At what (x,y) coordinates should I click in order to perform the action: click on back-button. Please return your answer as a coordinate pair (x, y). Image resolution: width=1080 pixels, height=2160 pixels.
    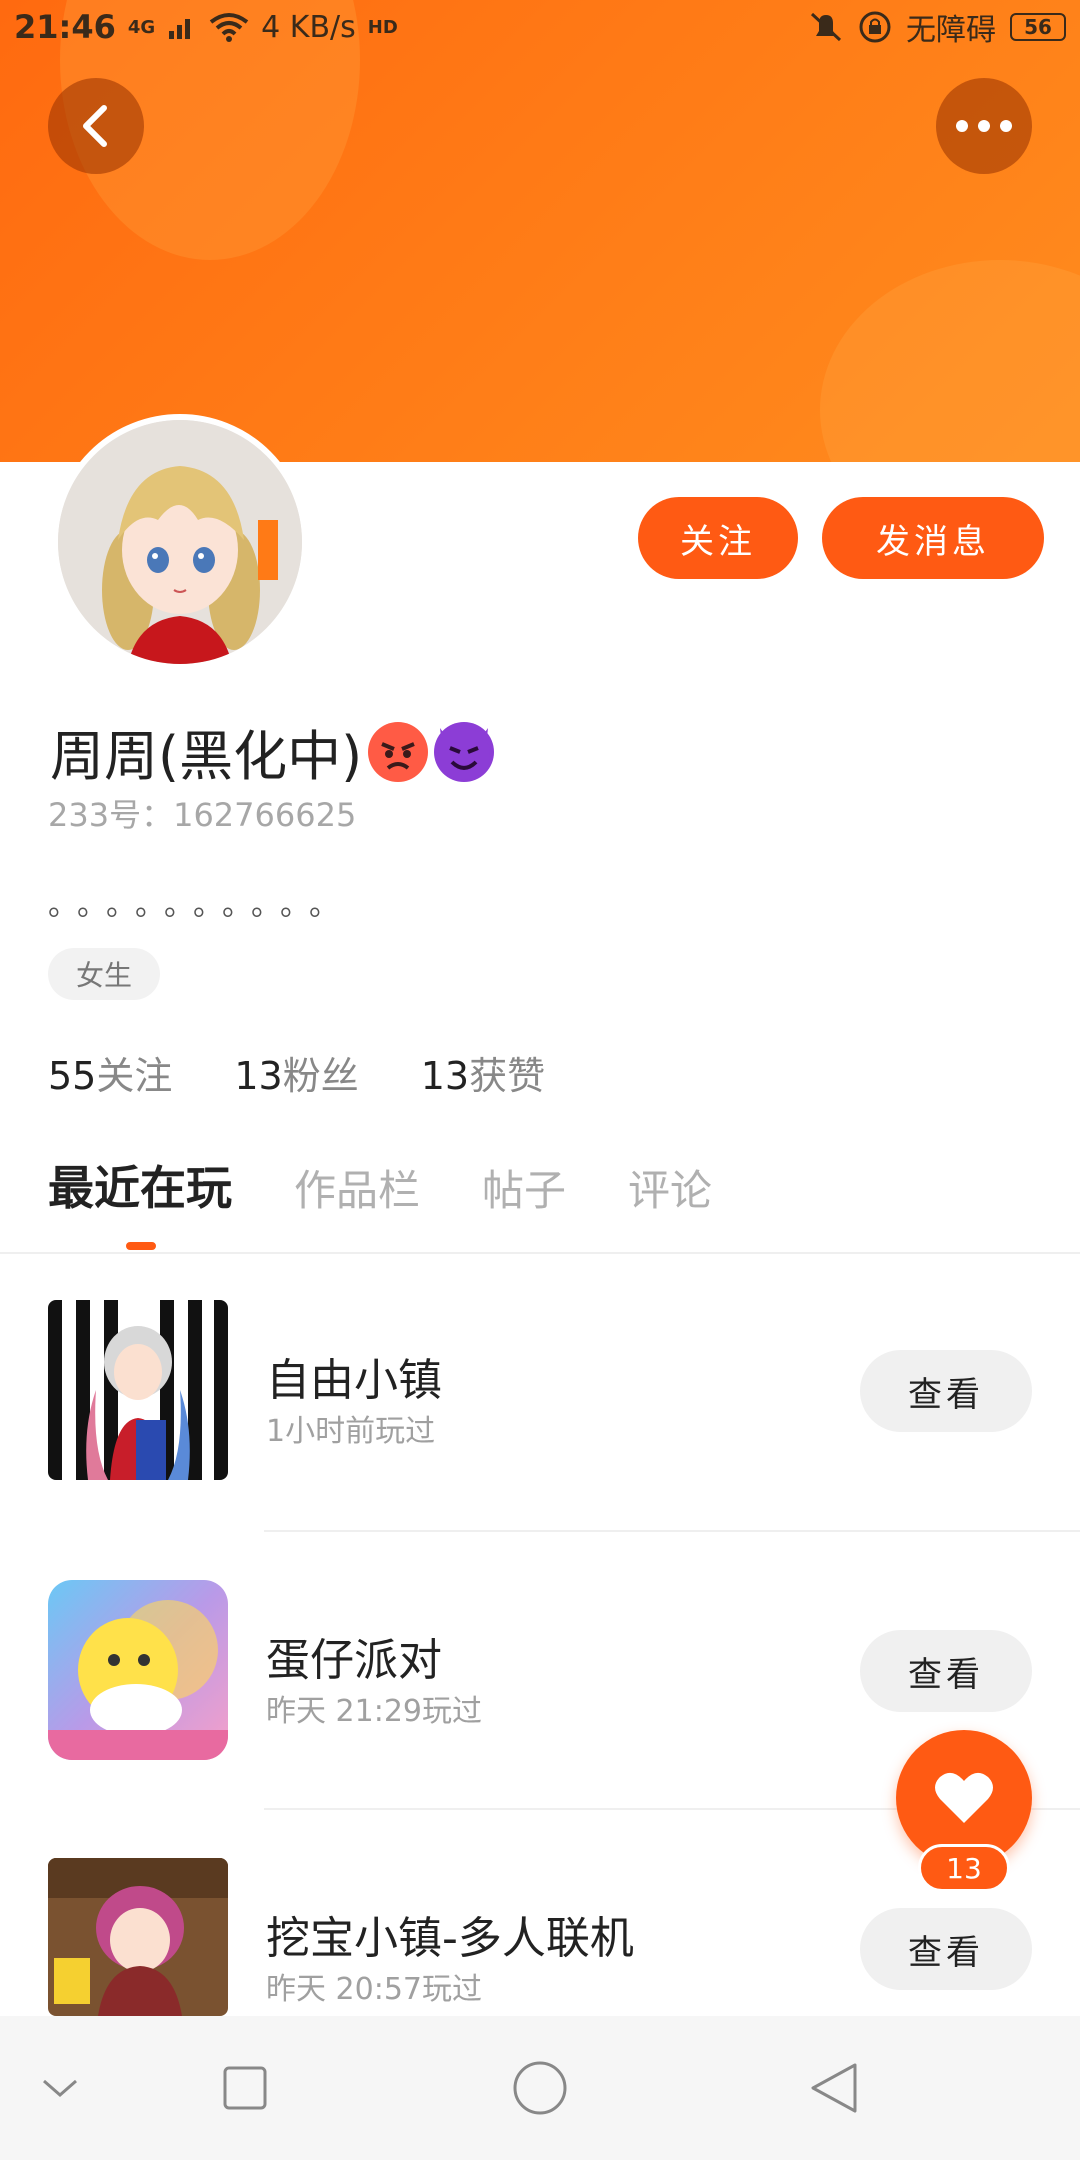
    Looking at the image, I should click on (96, 126).